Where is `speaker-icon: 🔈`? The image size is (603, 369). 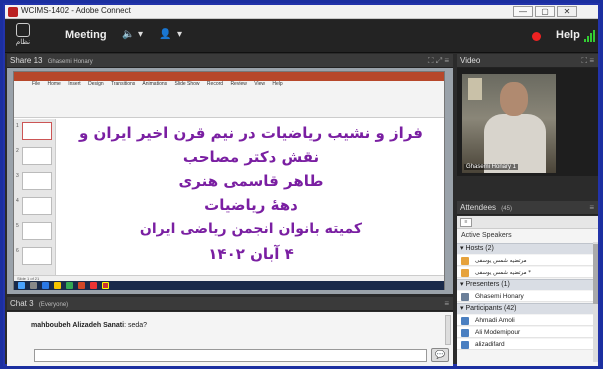 speaker-icon: 🔈 is located at coordinates (128, 34).